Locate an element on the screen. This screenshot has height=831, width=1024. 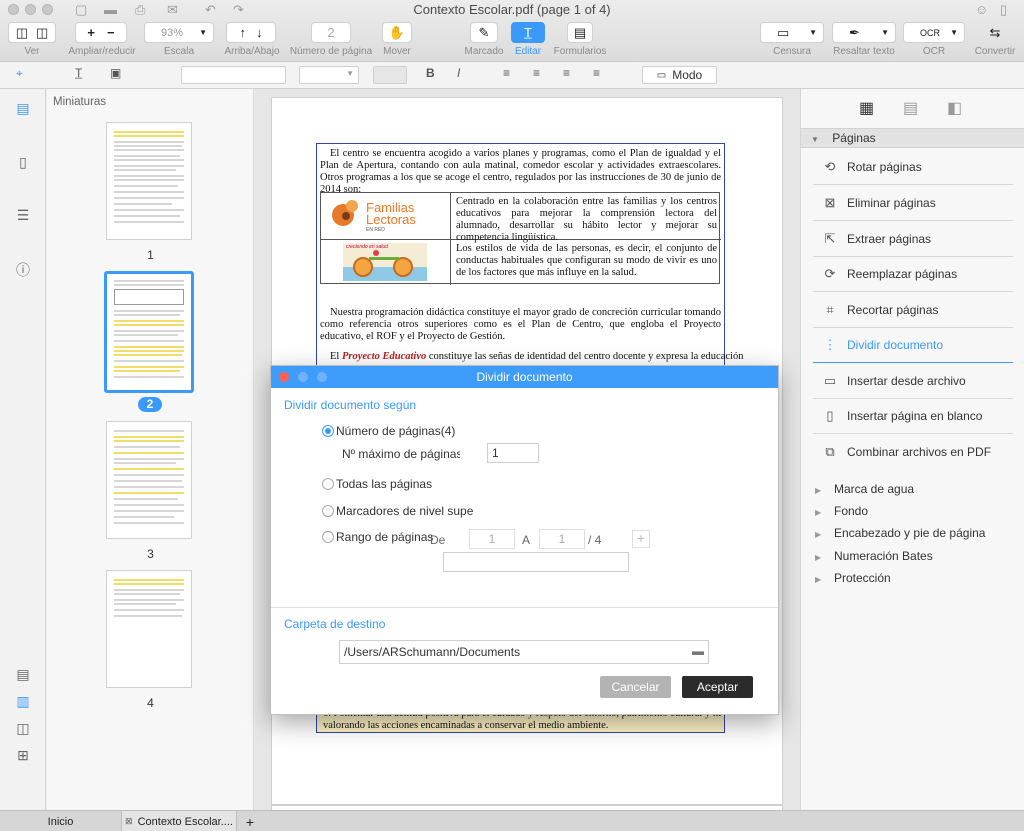
font-size-select: ▼ is located at coordinates (329, 75).